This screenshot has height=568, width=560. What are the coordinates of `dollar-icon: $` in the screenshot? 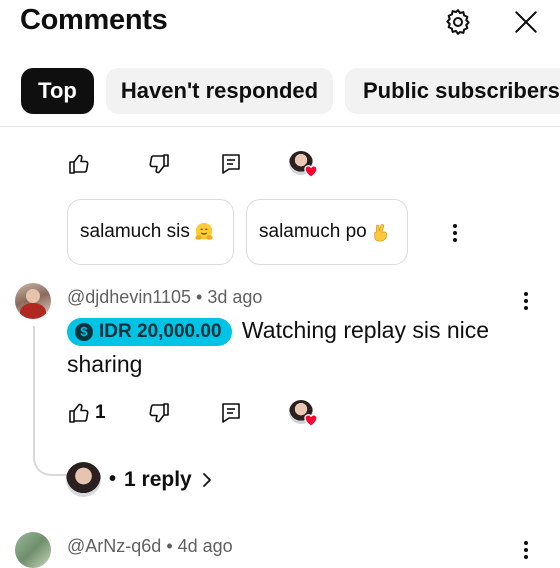 It's located at (84, 332).